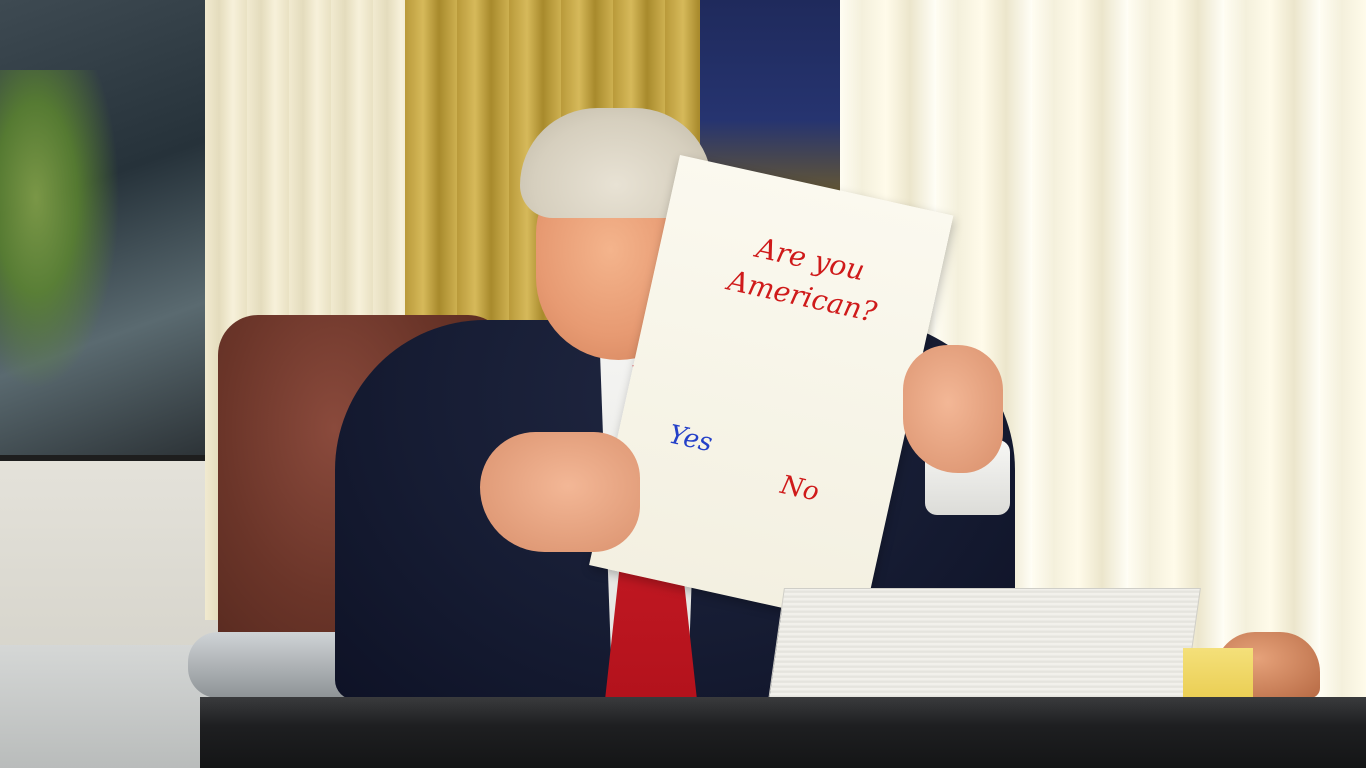 The image size is (1366, 768). What do you see at coordinates (953, 409) in the screenshot?
I see `right-hand` at bounding box center [953, 409].